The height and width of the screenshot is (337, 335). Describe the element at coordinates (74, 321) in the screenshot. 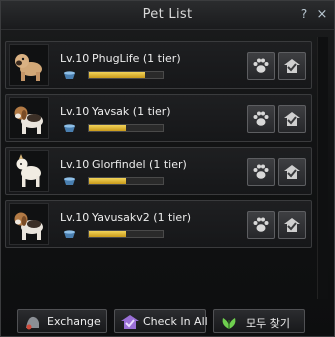

I see `exchange-label: Exchange` at that location.